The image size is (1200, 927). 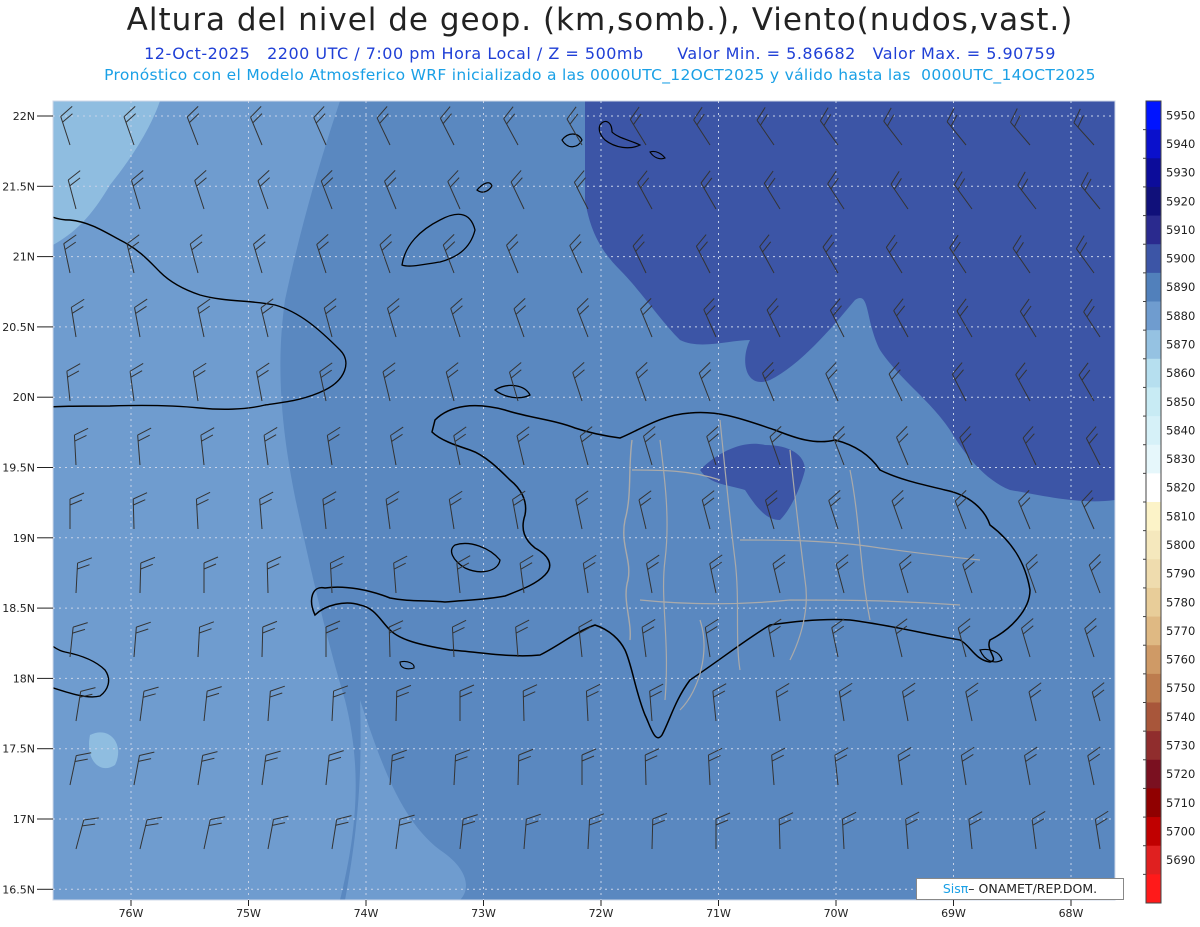 What do you see at coordinates (18, 608) in the screenshot?
I see `lat-label: 18.5N` at bounding box center [18, 608].